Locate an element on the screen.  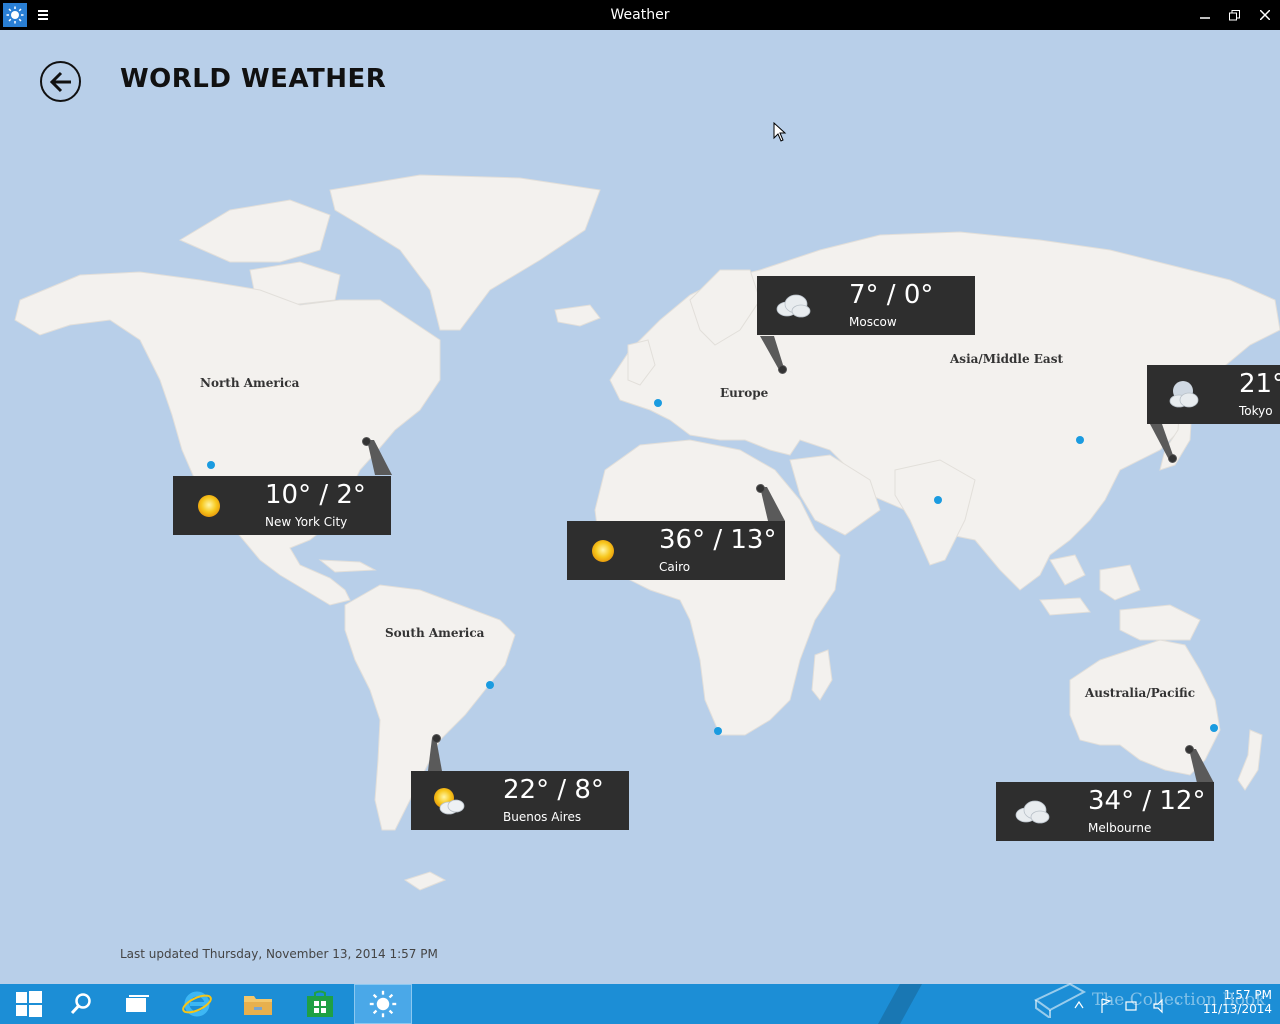
temperature: 10° / 2° is located at coordinates (315, 495).